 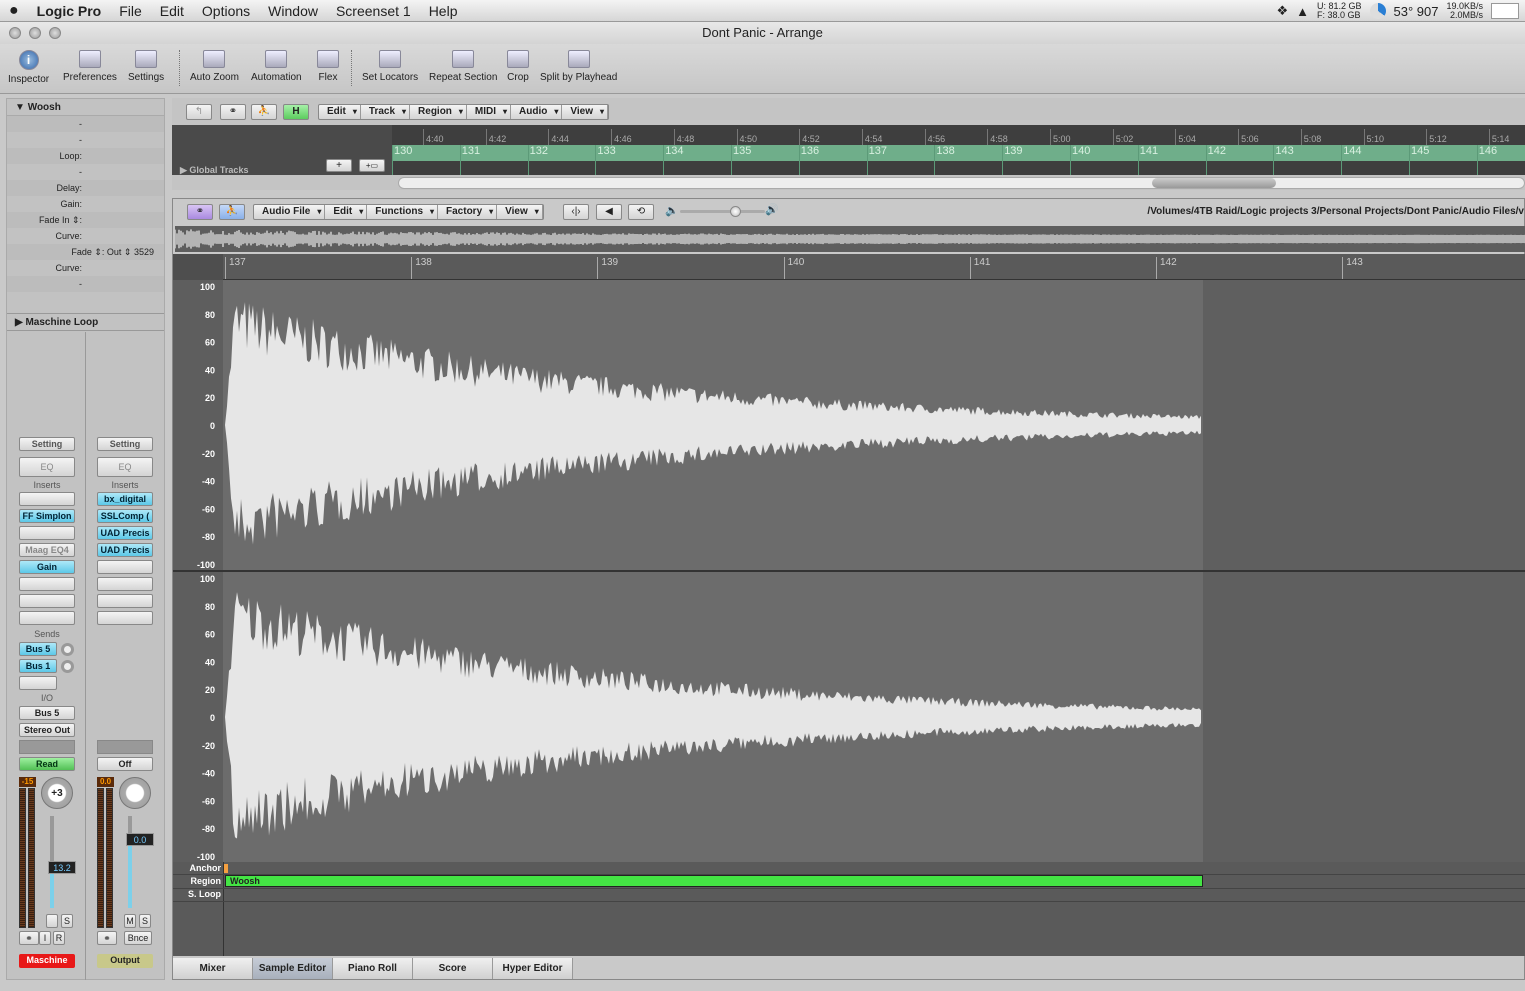 I want to click on loop-button: ⟲, so click(x=641, y=212).